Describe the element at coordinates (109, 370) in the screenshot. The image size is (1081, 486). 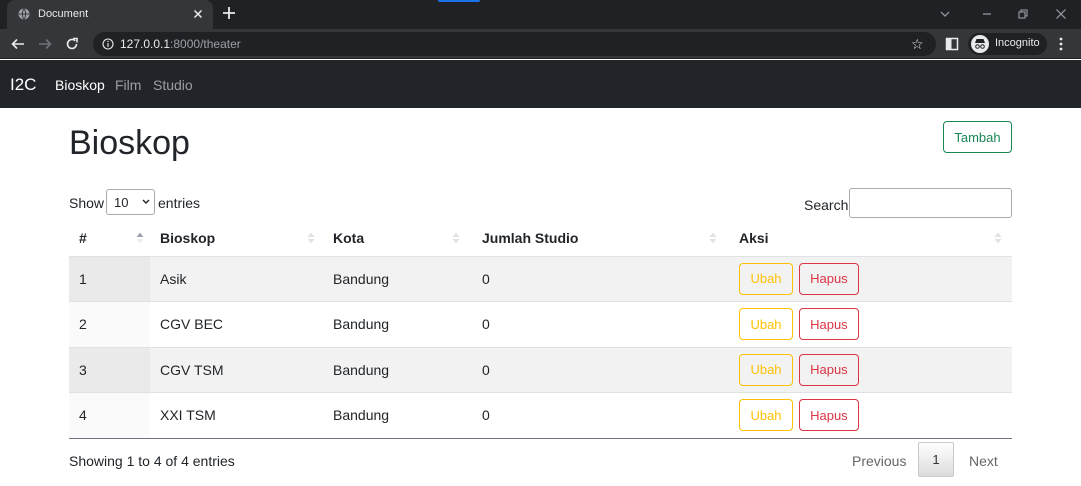
I see `cell-number: 3` at that location.